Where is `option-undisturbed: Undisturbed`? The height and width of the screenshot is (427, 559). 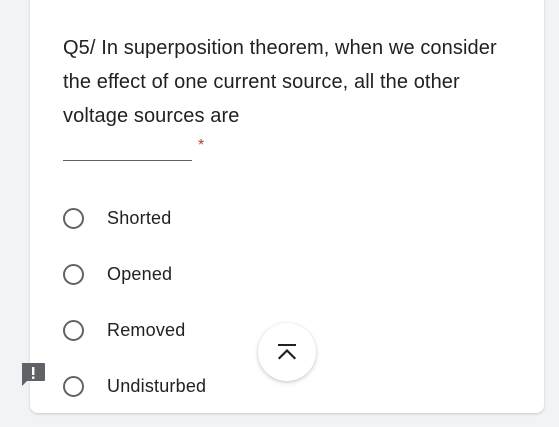 option-undisturbed: Undisturbed is located at coordinates (134, 386).